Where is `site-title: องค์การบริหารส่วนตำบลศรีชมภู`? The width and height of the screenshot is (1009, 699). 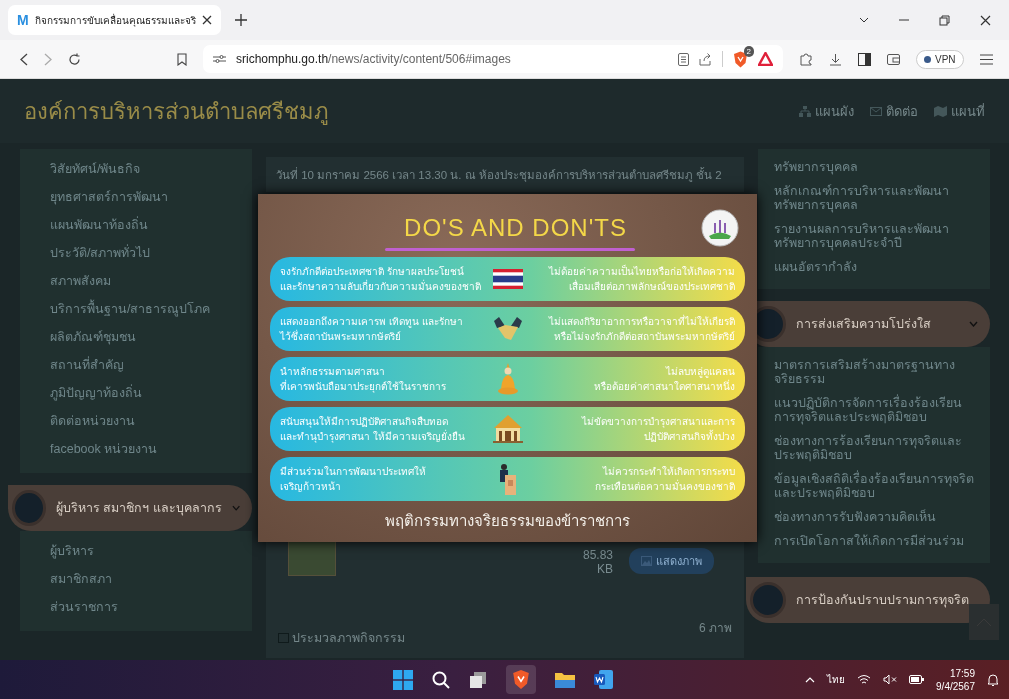
site-title: องค์การบริหารส่วนตำบลศรีชมภู is located at coordinates (176, 112).